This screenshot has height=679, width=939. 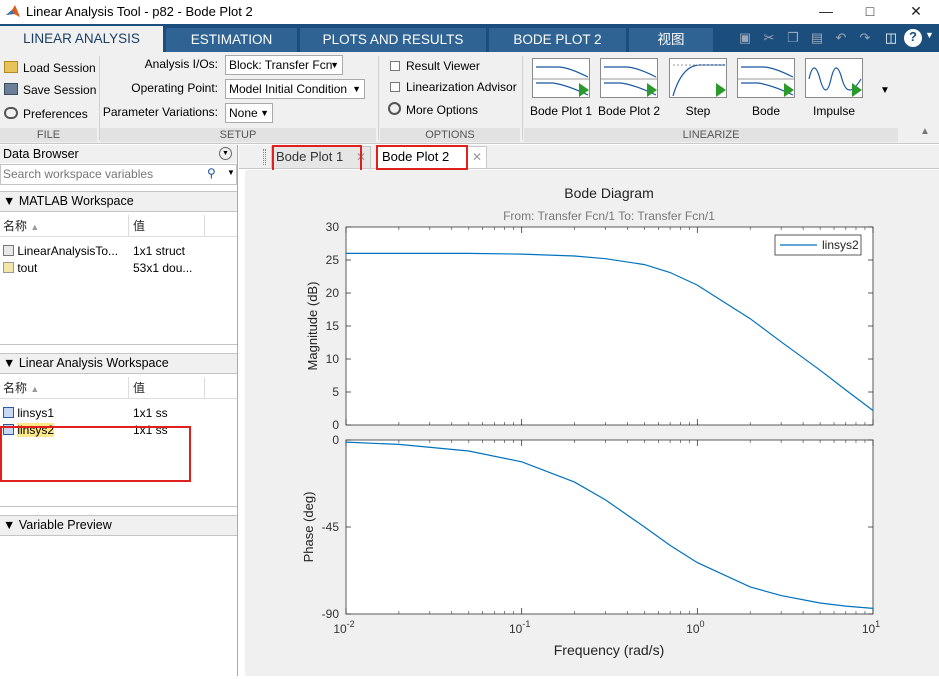 What do you see at coordinates (769, 38) in the screenshot?
I see `cut-icon: ✂` at bounding box center [769, 38].